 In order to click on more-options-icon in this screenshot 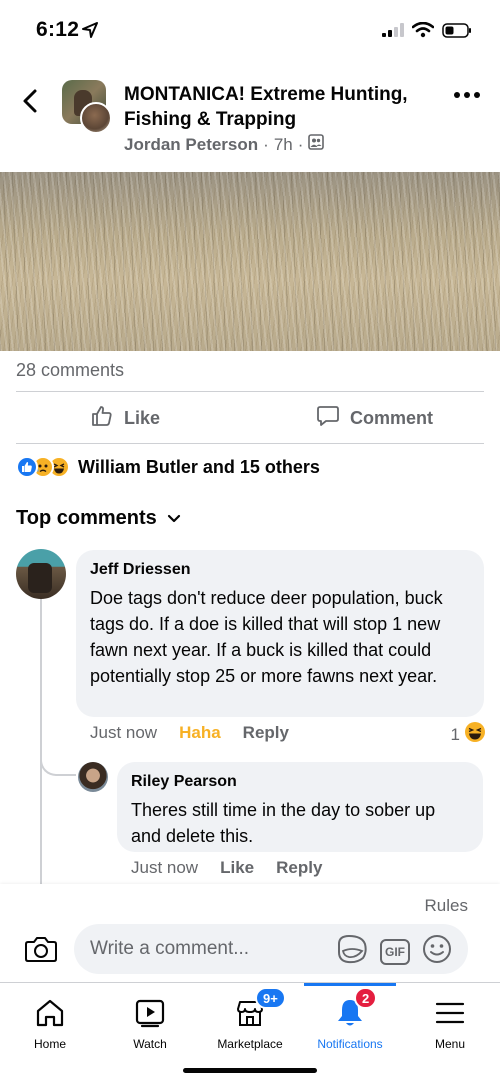, I will do `click(467, 95)`.